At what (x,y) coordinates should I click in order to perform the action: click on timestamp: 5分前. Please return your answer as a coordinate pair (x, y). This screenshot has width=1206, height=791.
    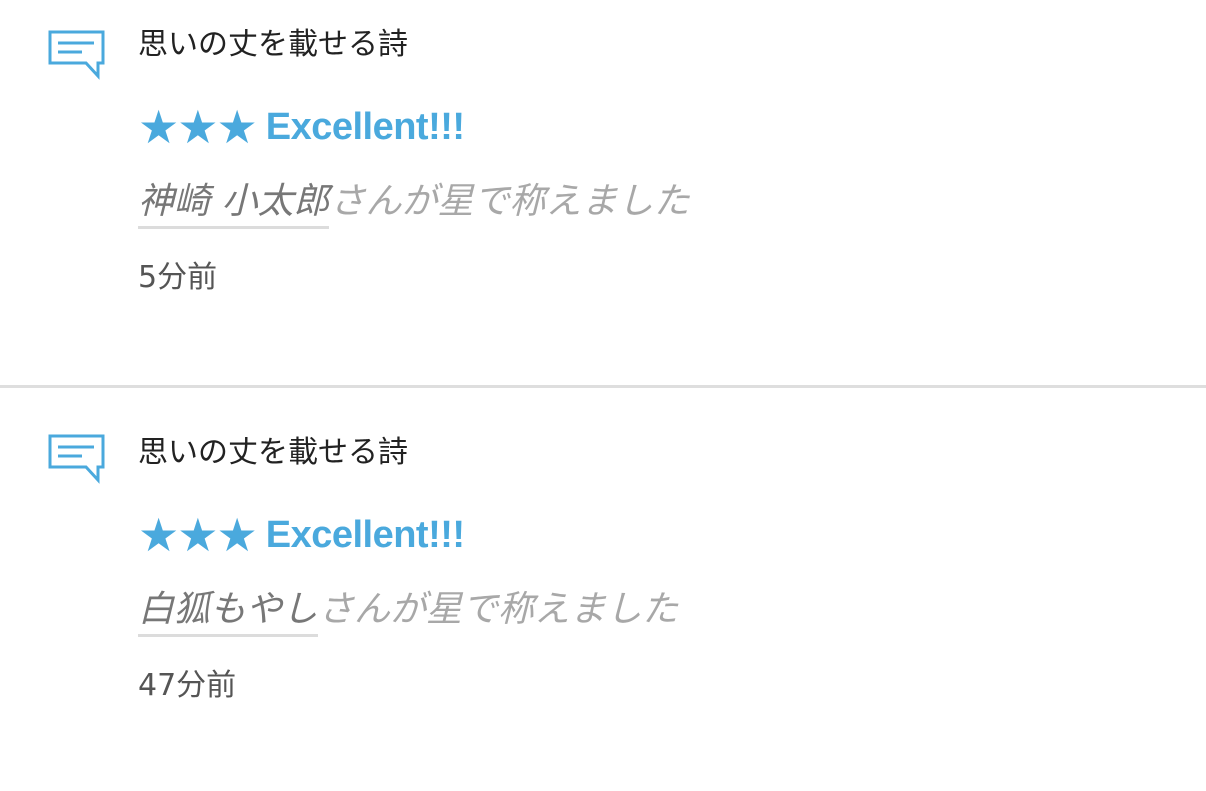
    Looking at the image, I should click on (178, 277).